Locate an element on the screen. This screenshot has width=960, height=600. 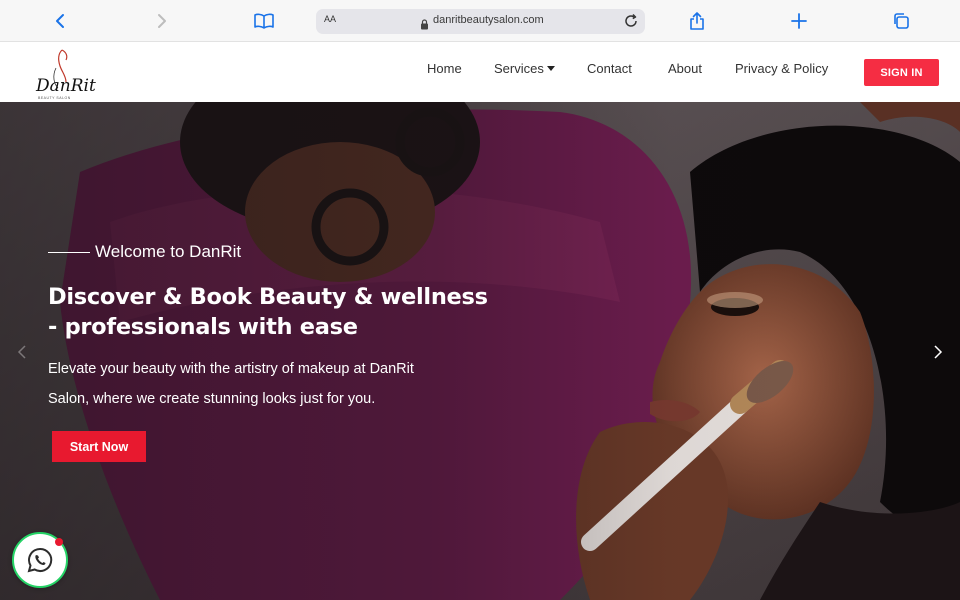
welcome-tagline: Welcome to DanRit is located at coordinates (144, 252).